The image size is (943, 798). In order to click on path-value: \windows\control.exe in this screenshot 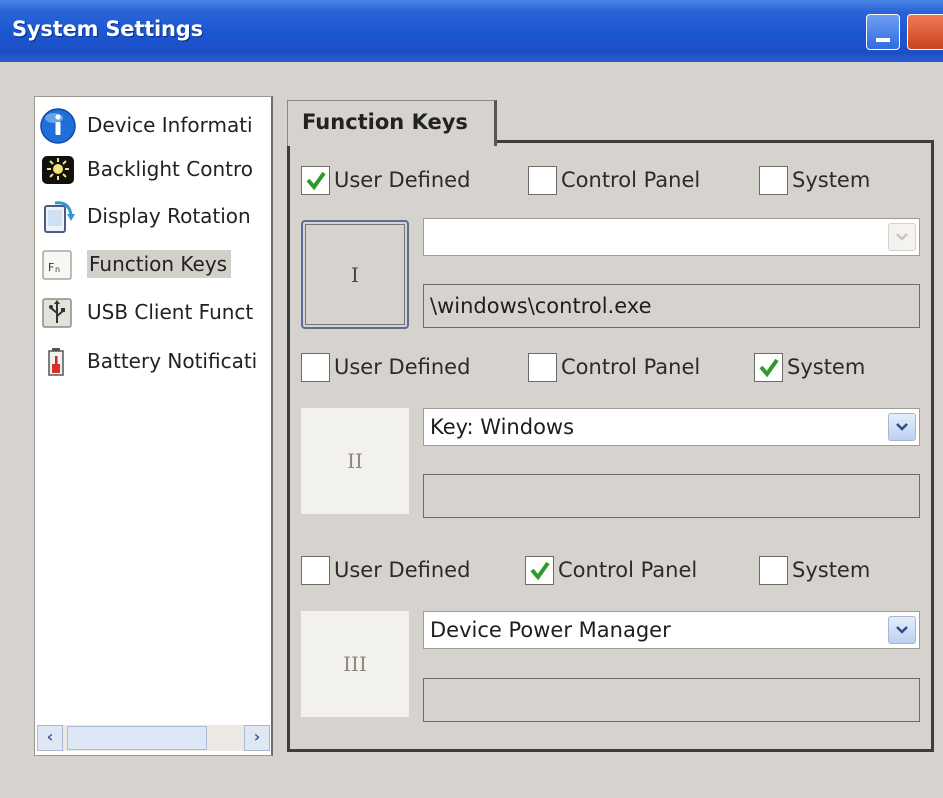, I will do `click(541, 306)`.